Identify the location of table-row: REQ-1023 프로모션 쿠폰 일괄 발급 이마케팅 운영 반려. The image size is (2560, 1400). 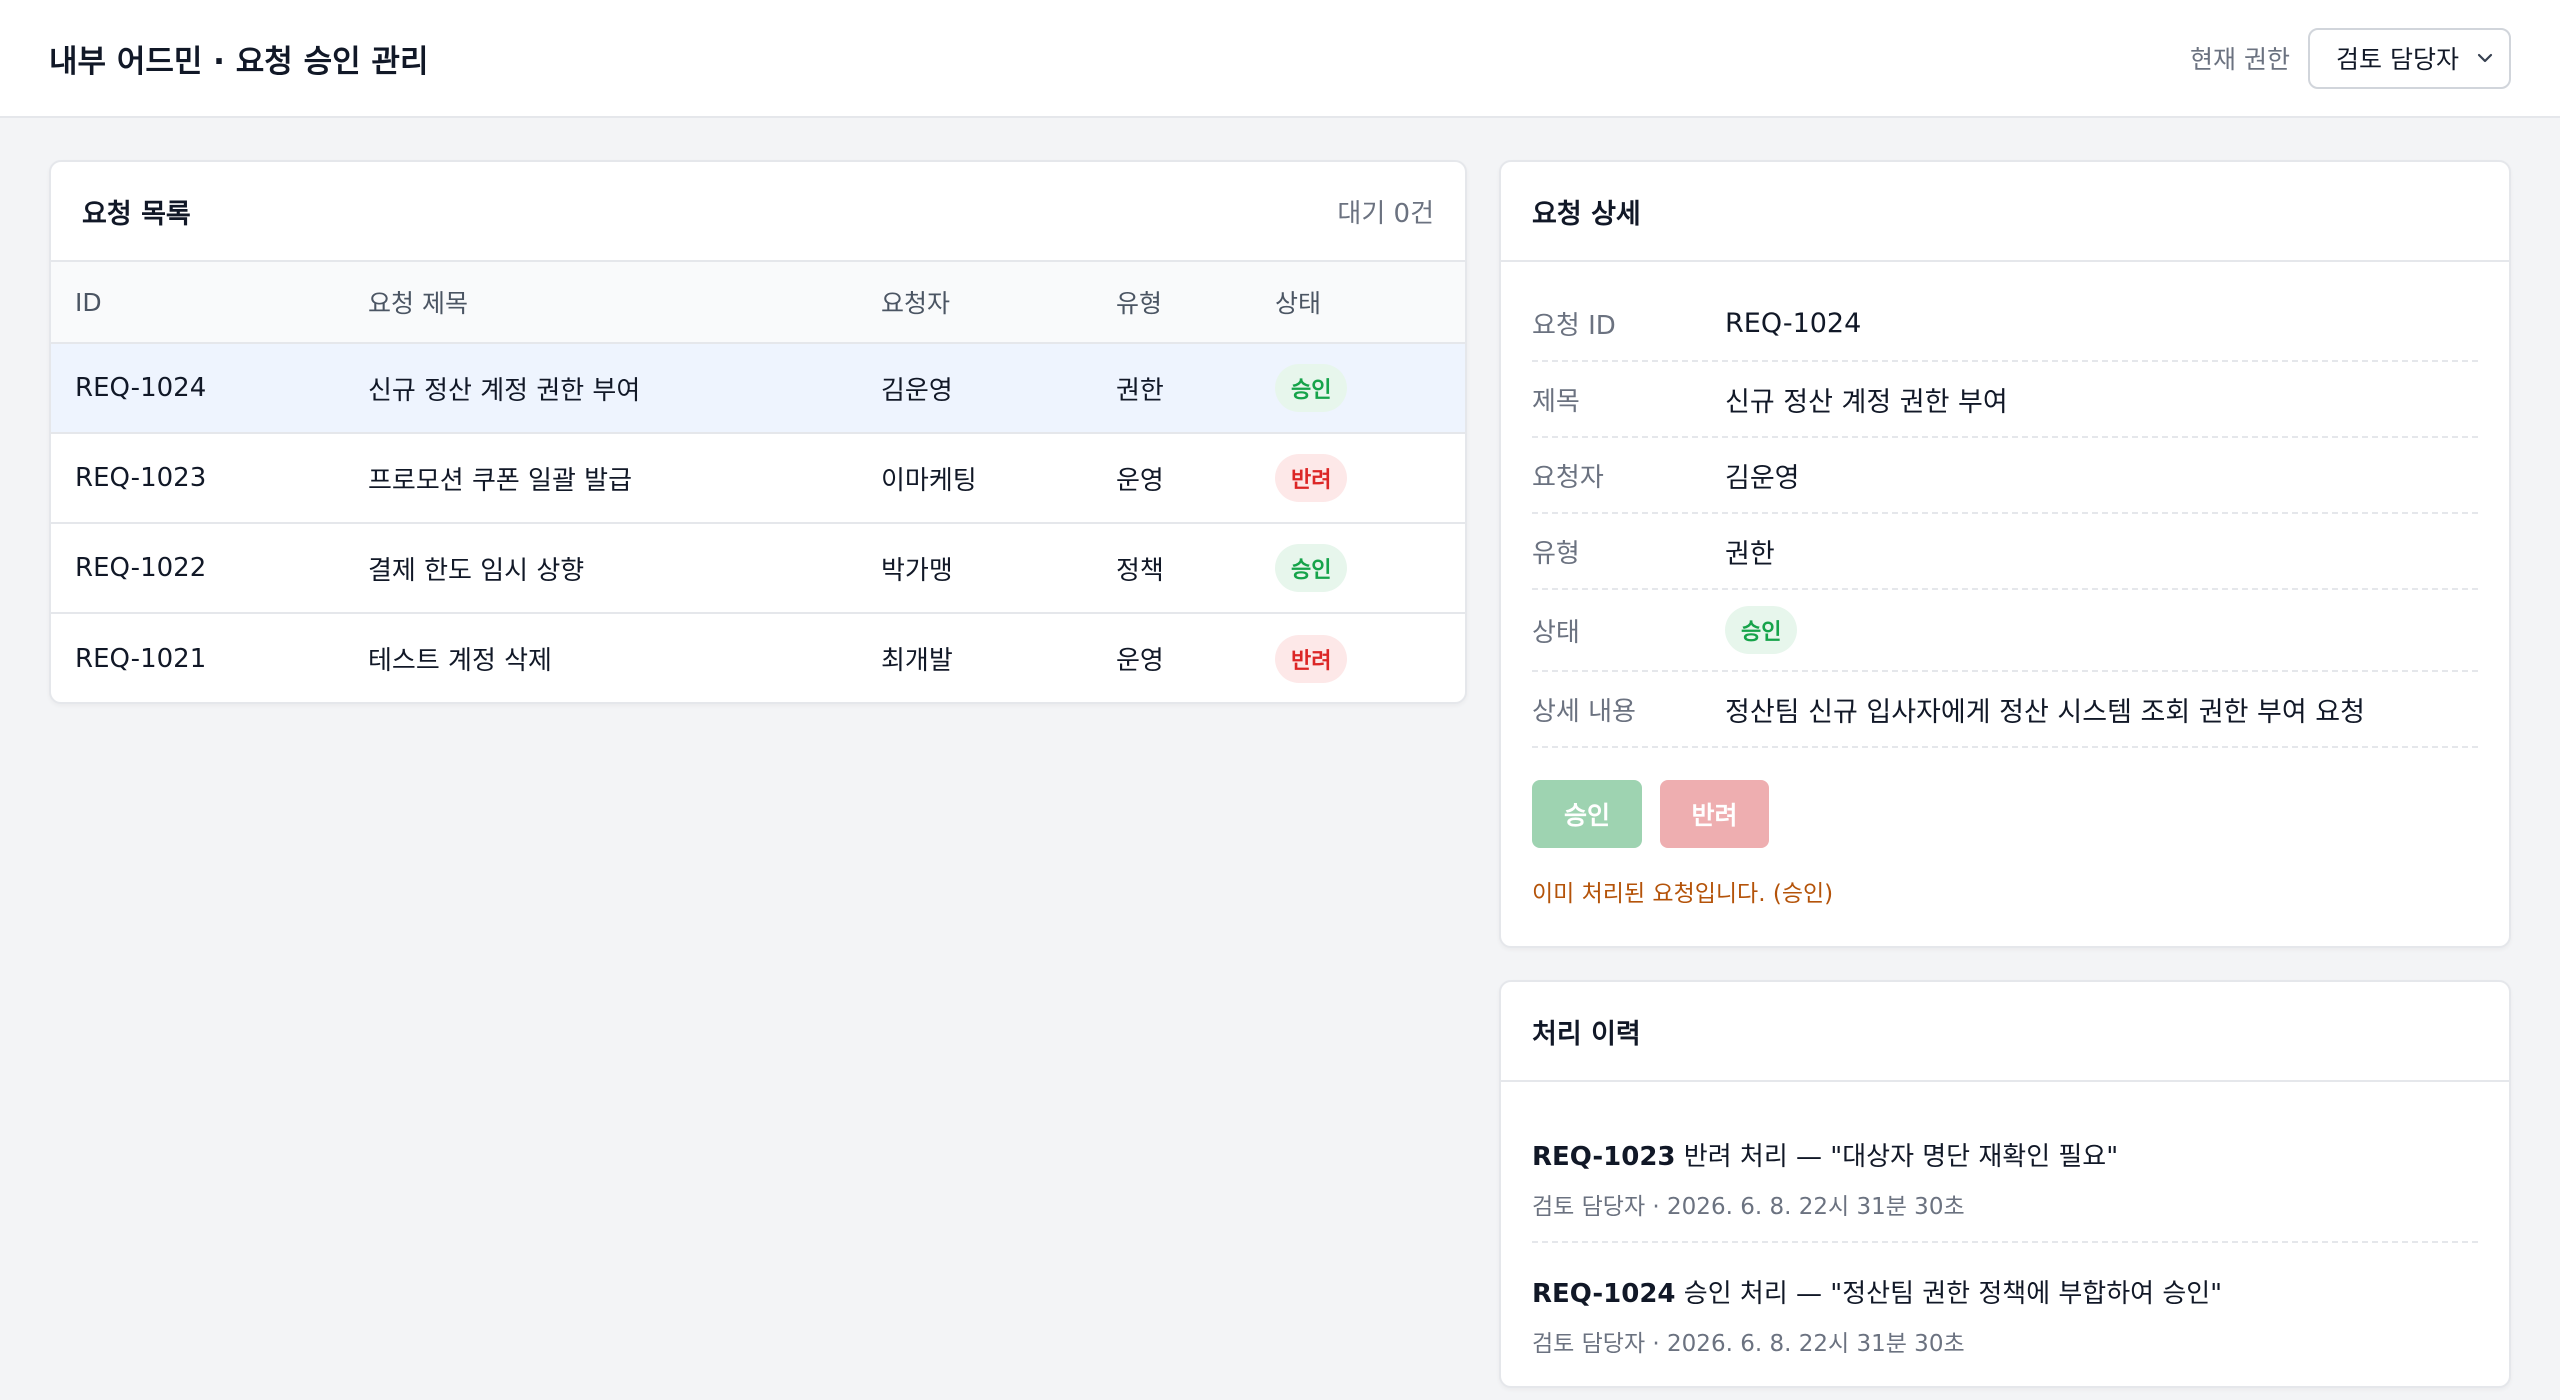
(758, 478).